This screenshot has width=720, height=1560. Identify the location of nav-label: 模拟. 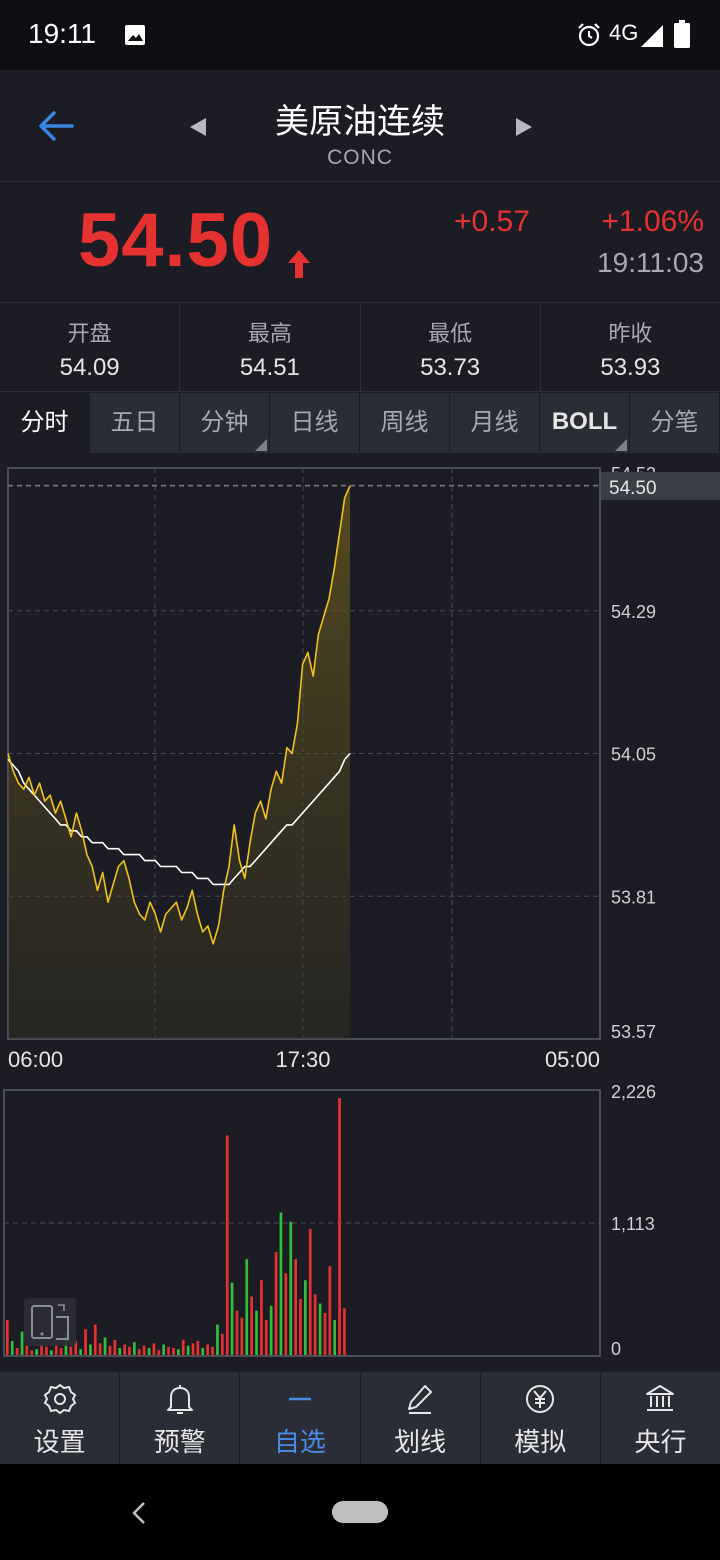
(540, 1443).